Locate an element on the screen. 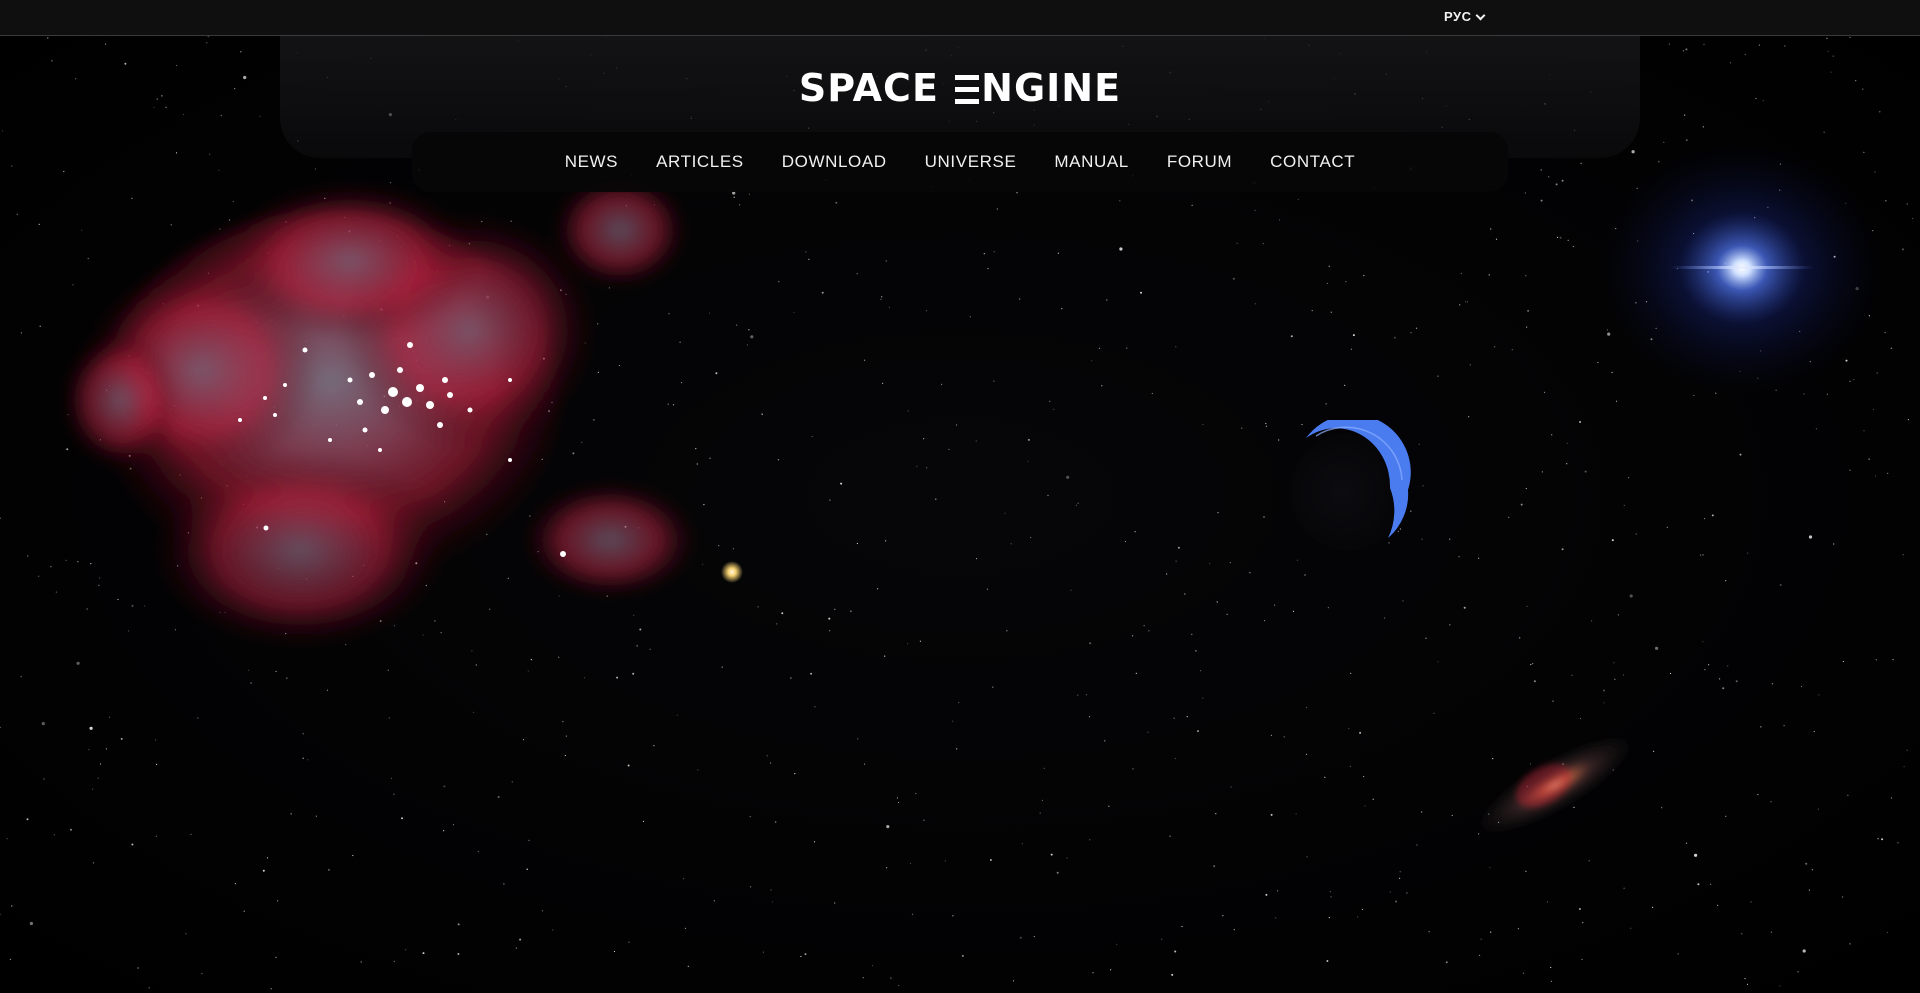 This screenshot has height=993, width=1920. nav-download: DOWNLOAD is located at coordinates (834, 162).